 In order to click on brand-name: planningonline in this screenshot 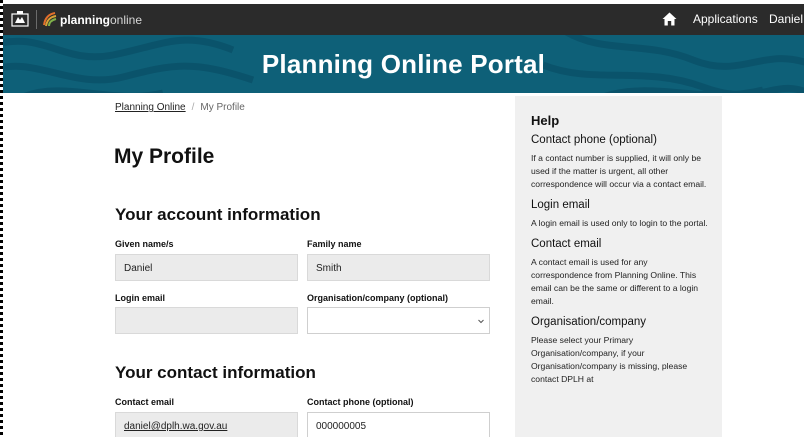, I will do `click(101, 20)`.